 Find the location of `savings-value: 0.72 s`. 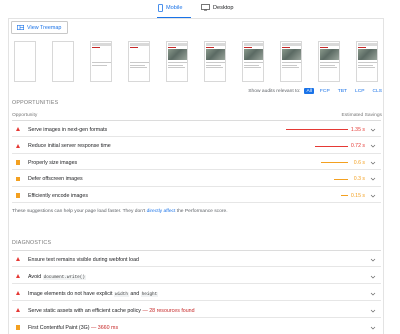

savings-value: 0.72 s is located at coordinates (357, 146).